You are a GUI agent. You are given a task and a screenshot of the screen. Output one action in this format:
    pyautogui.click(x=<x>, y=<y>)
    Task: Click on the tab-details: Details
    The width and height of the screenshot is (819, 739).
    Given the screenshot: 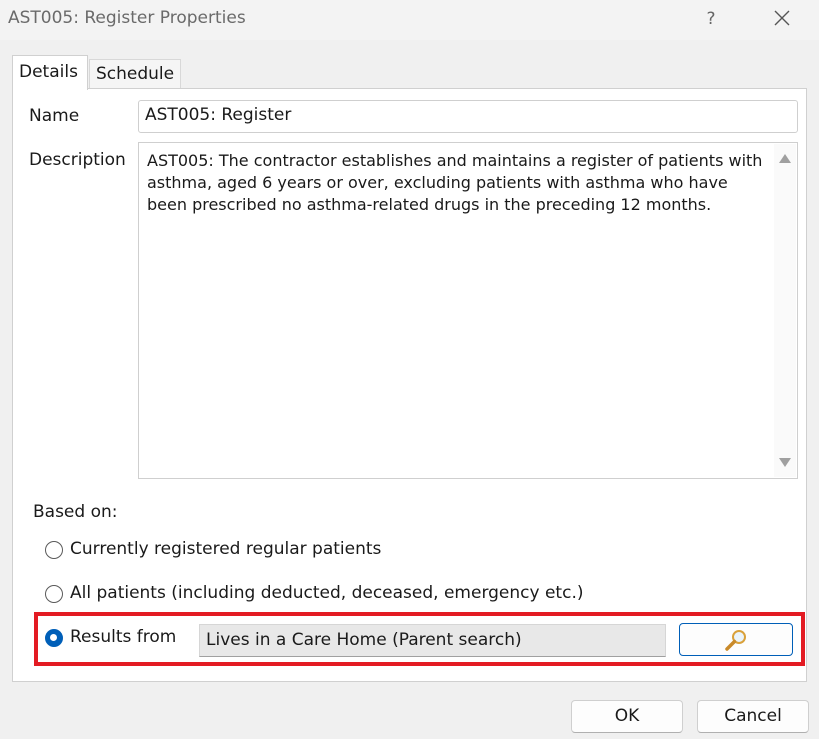 What is the action you would take?
    pyautogui.click(x=50, y=72)
    